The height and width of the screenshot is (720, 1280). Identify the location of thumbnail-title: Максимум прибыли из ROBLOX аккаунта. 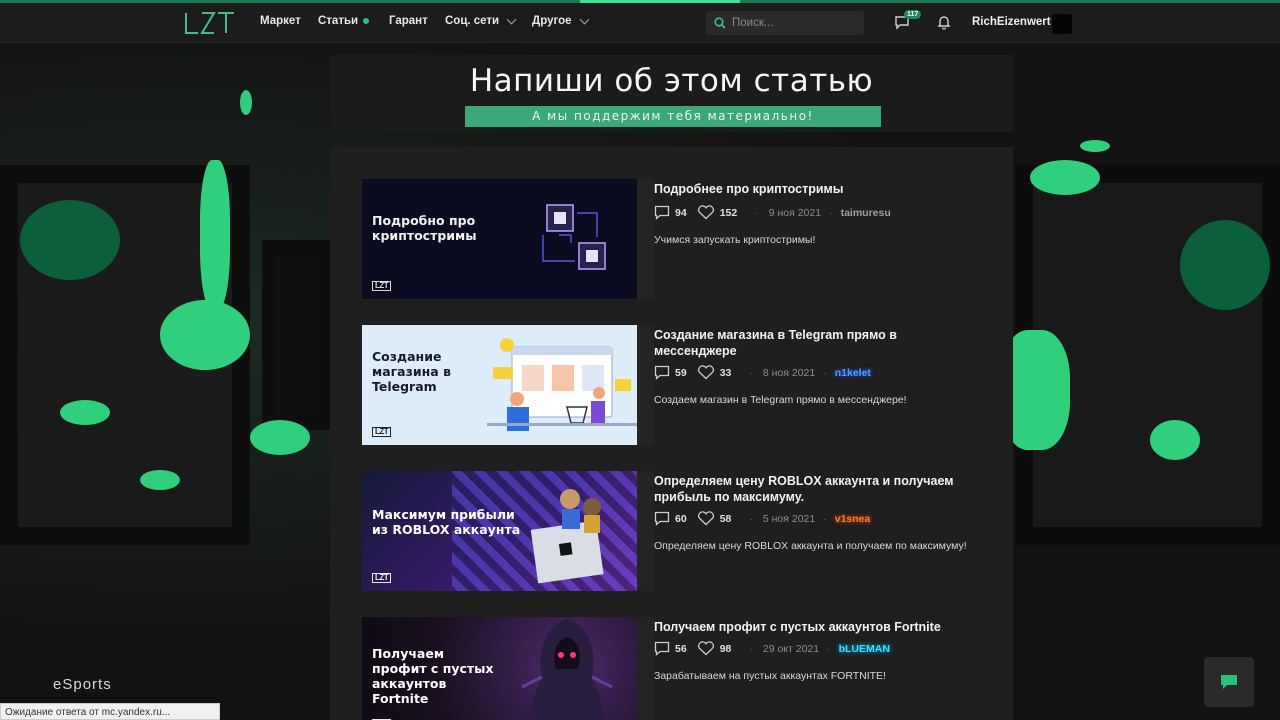
(446, 522).